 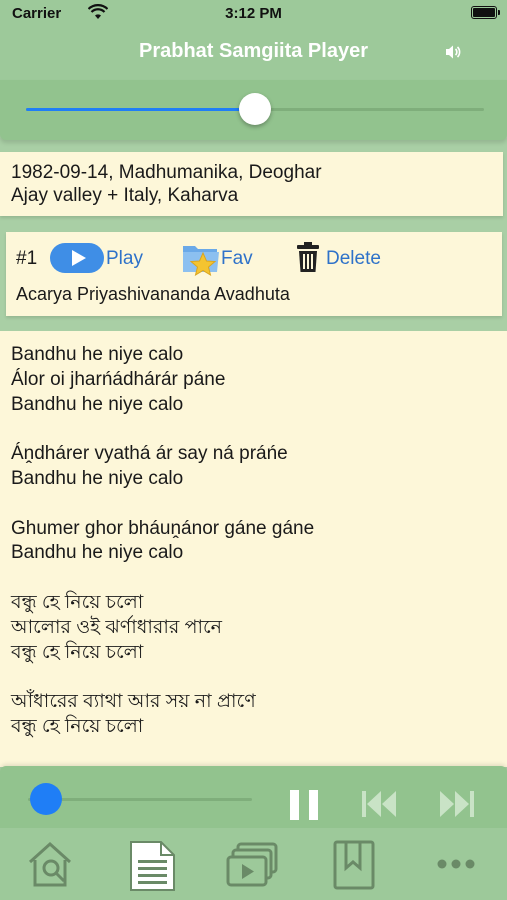 I want to click on player-bar, so click(x=253, y=797).